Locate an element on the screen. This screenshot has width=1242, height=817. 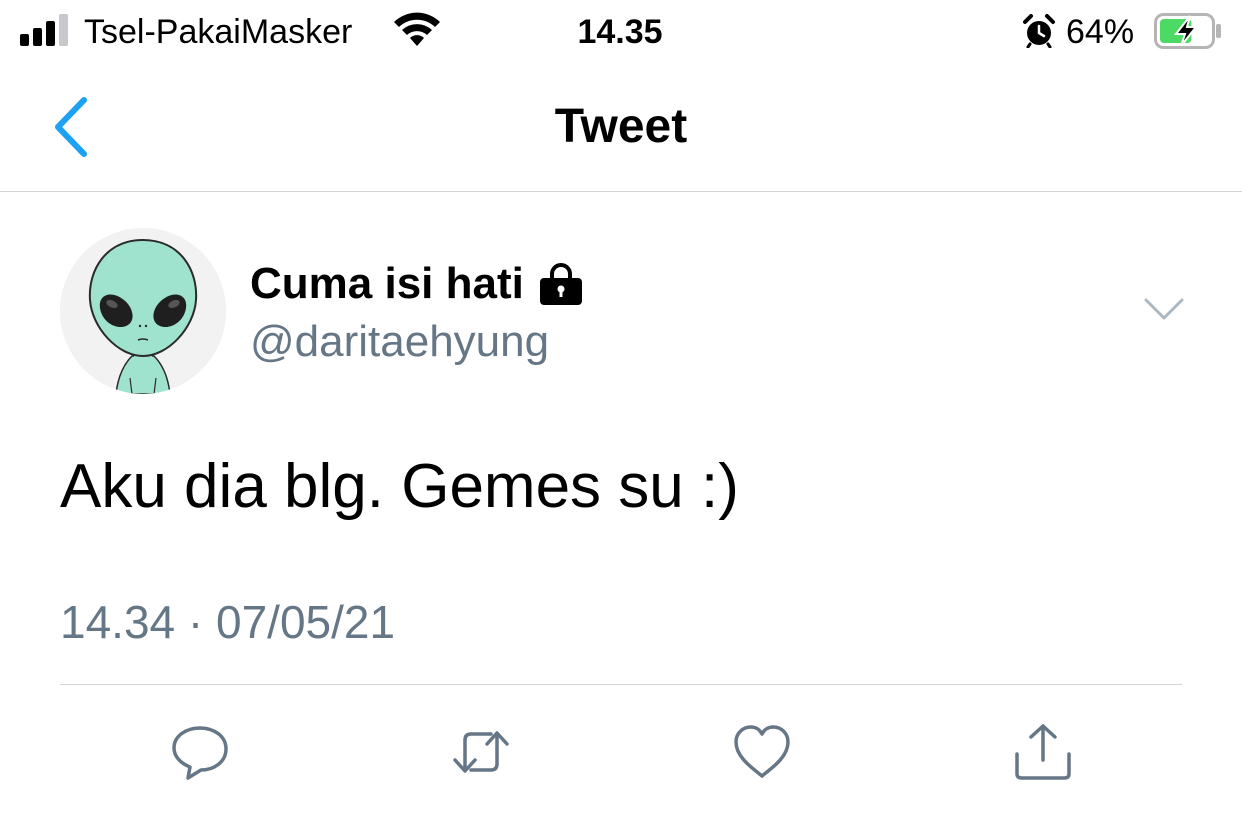
retweet-button is located at coordinates (481, 752).